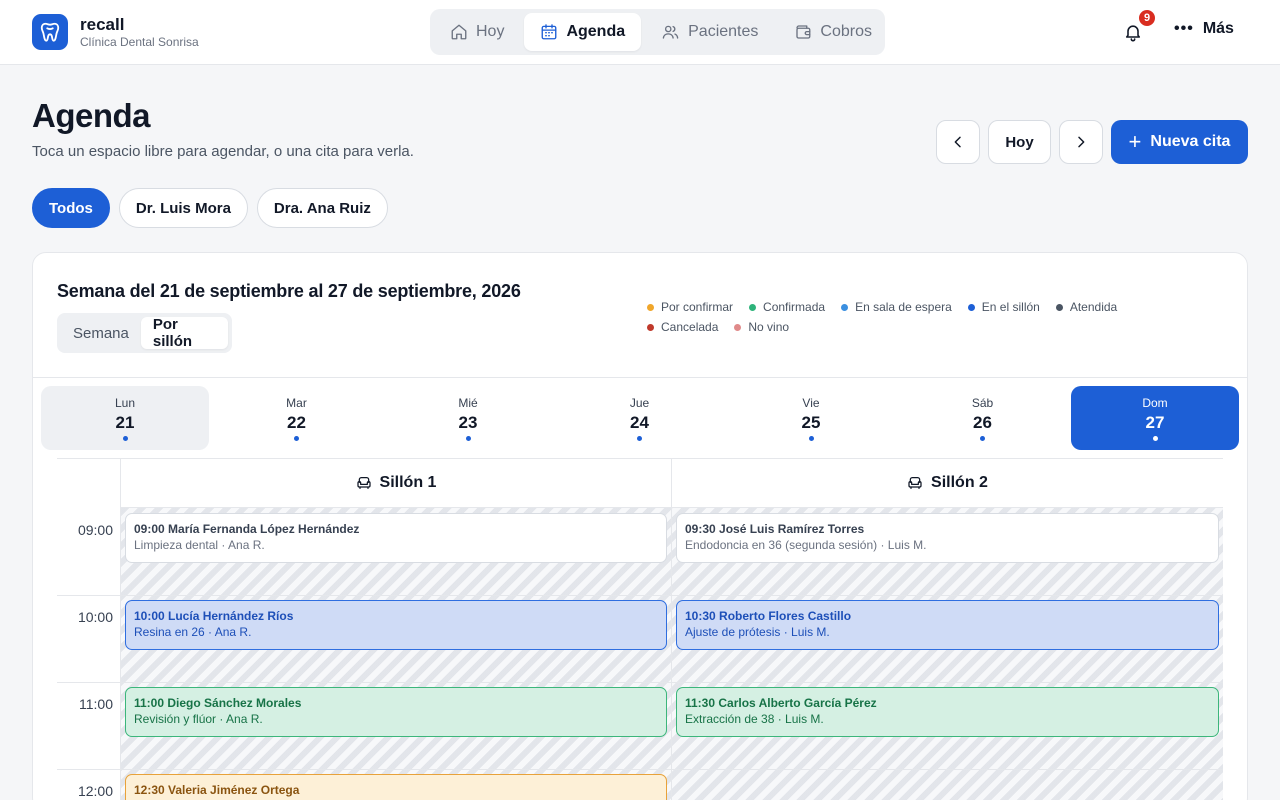 The image size is (1280, 800). I want to click on tab-cobros-label: Cobros, so click(846, 31).